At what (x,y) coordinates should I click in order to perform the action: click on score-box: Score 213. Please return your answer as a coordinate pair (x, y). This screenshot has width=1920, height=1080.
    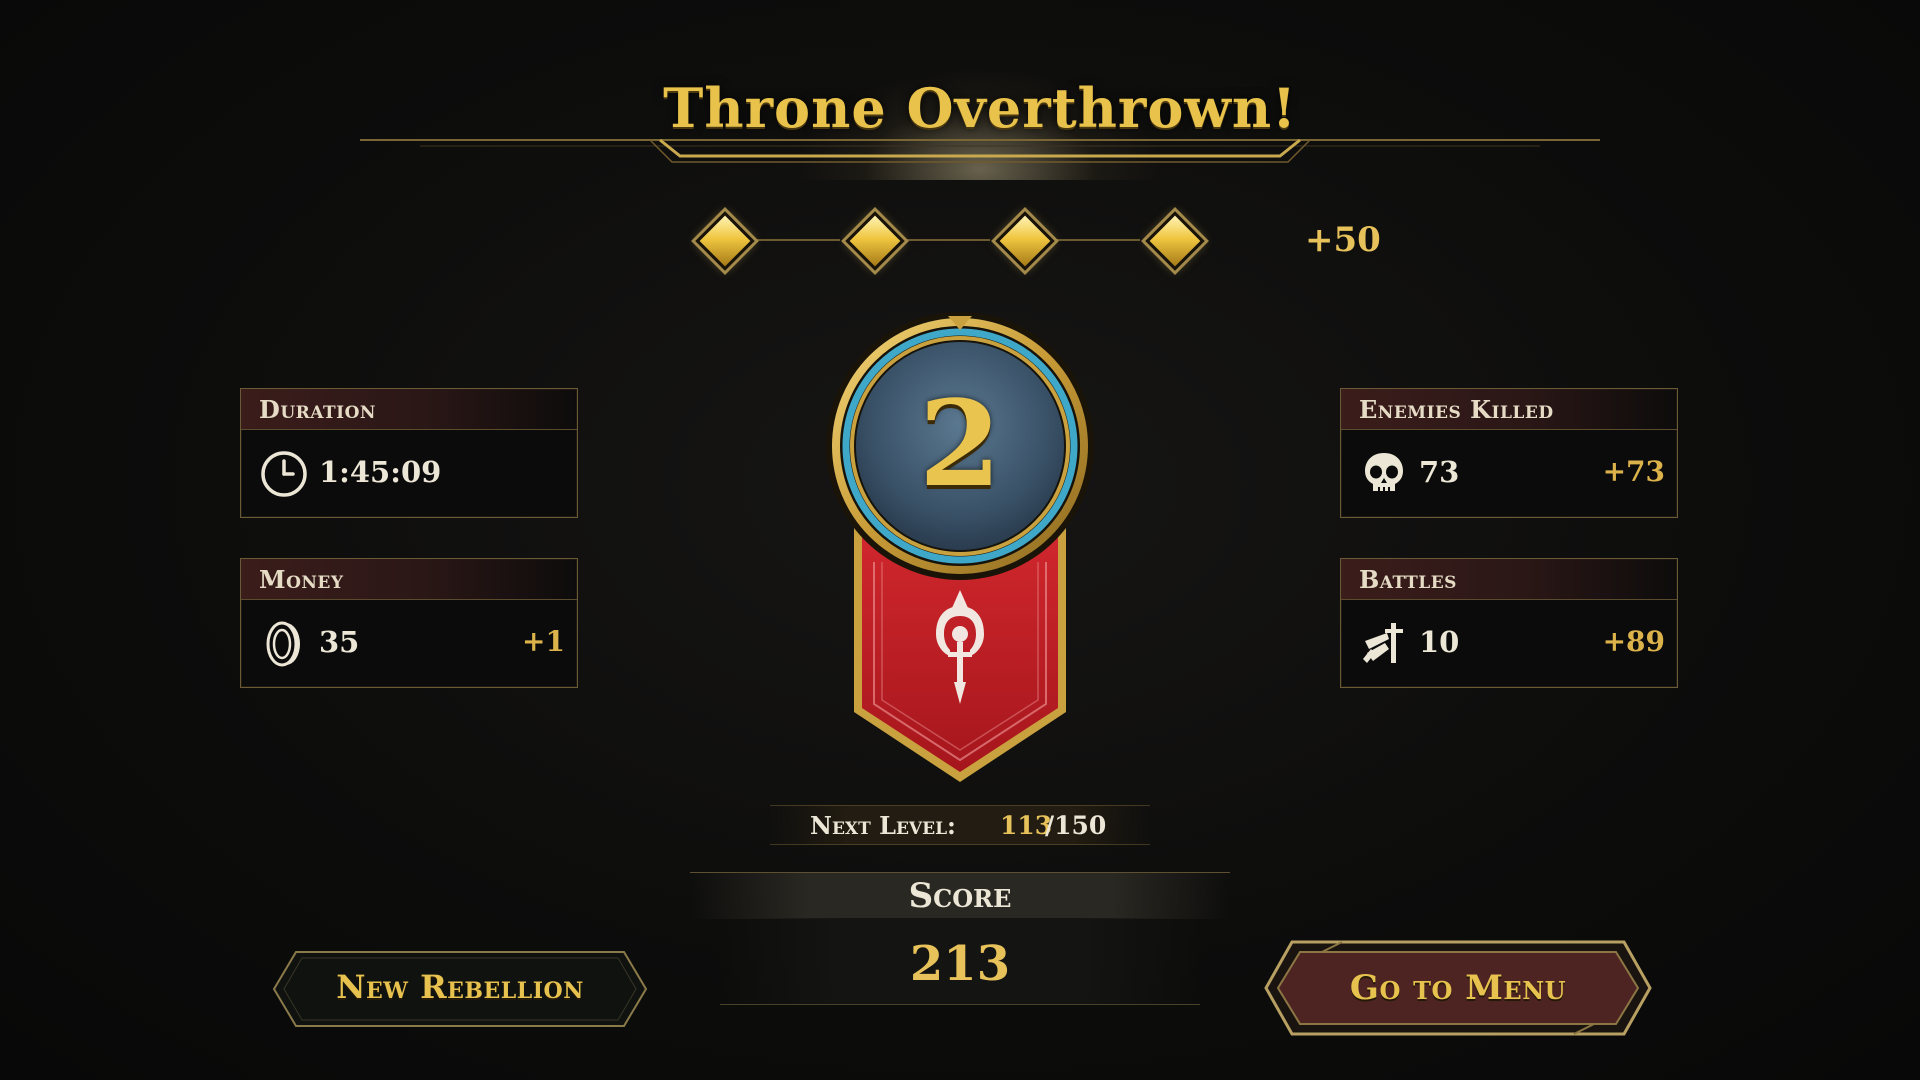
    Looking at the image, I should click on (960, 940).